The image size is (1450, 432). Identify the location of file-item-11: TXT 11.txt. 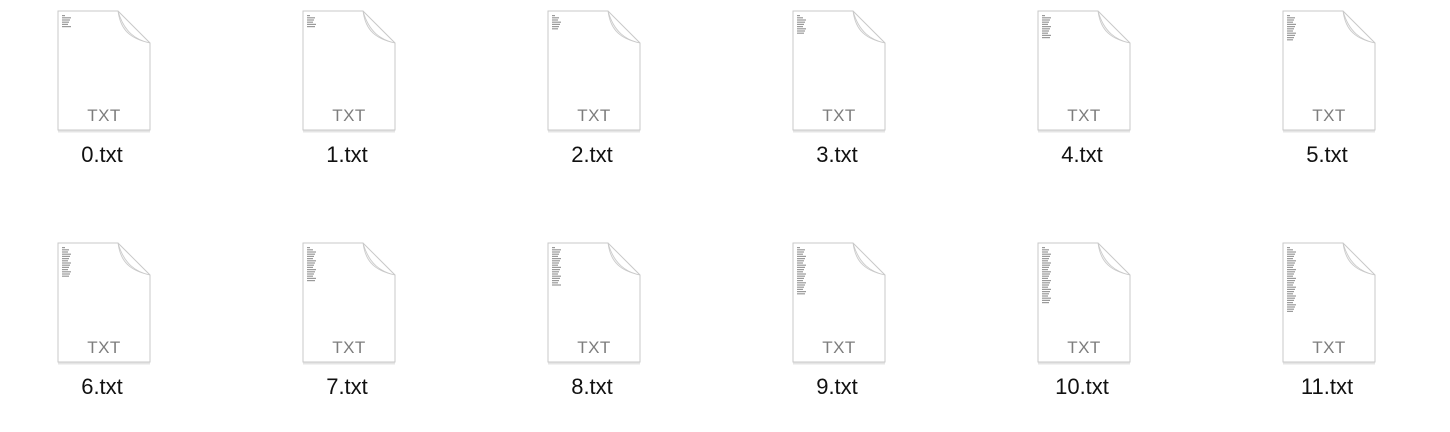
(1325, 333).